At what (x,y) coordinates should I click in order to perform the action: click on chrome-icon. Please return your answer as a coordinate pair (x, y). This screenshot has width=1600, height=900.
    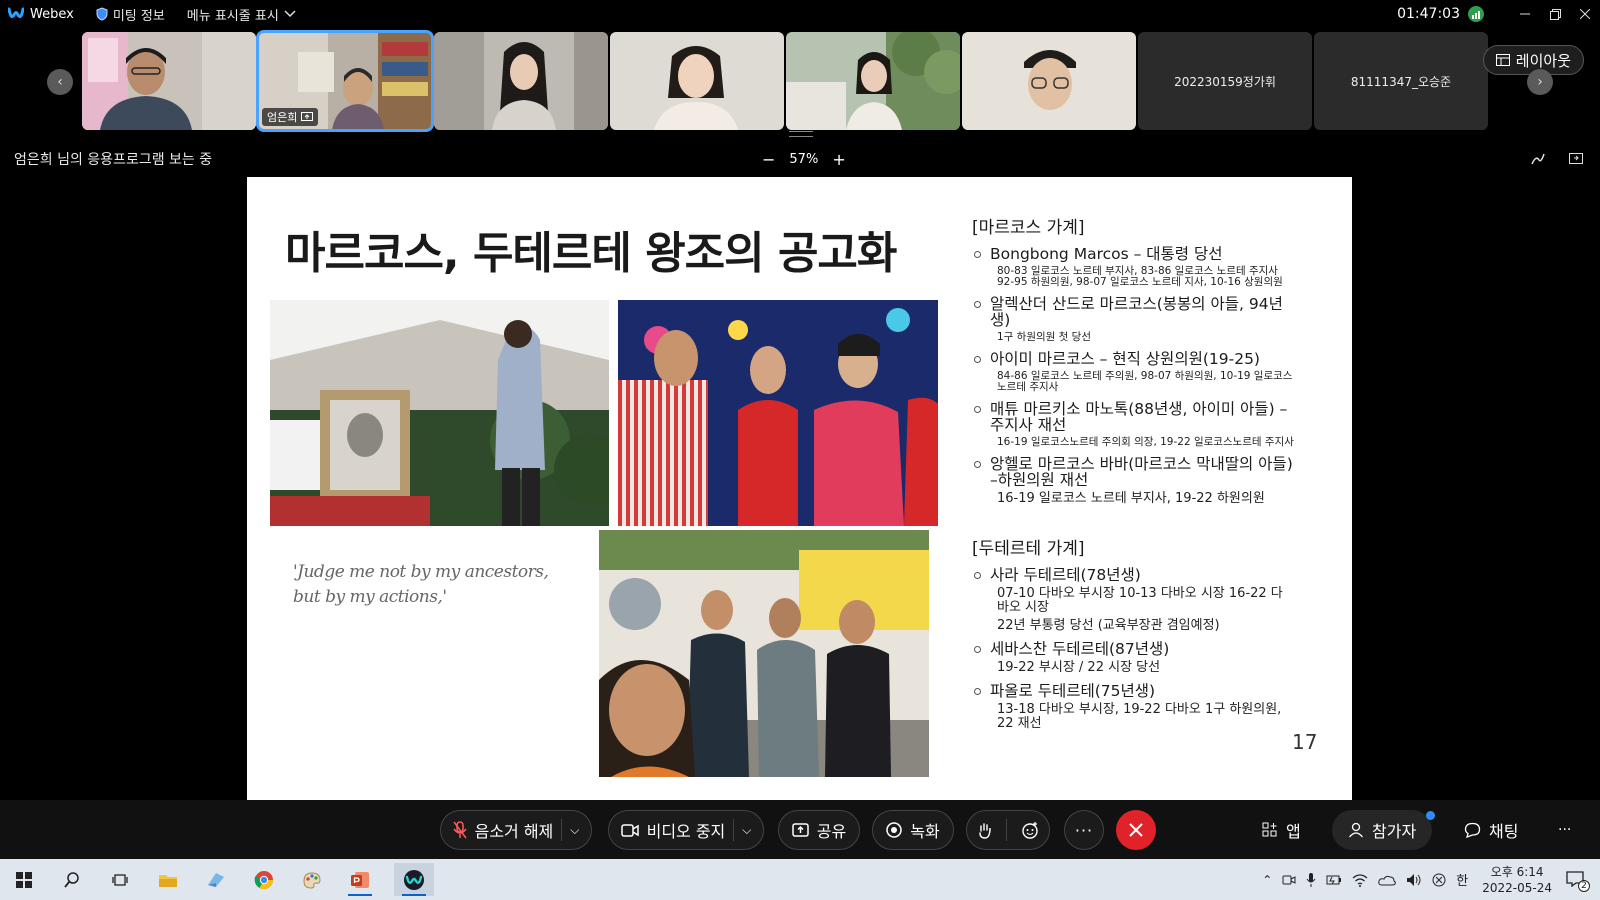
    Looking at the image, I should click on (263, 879).